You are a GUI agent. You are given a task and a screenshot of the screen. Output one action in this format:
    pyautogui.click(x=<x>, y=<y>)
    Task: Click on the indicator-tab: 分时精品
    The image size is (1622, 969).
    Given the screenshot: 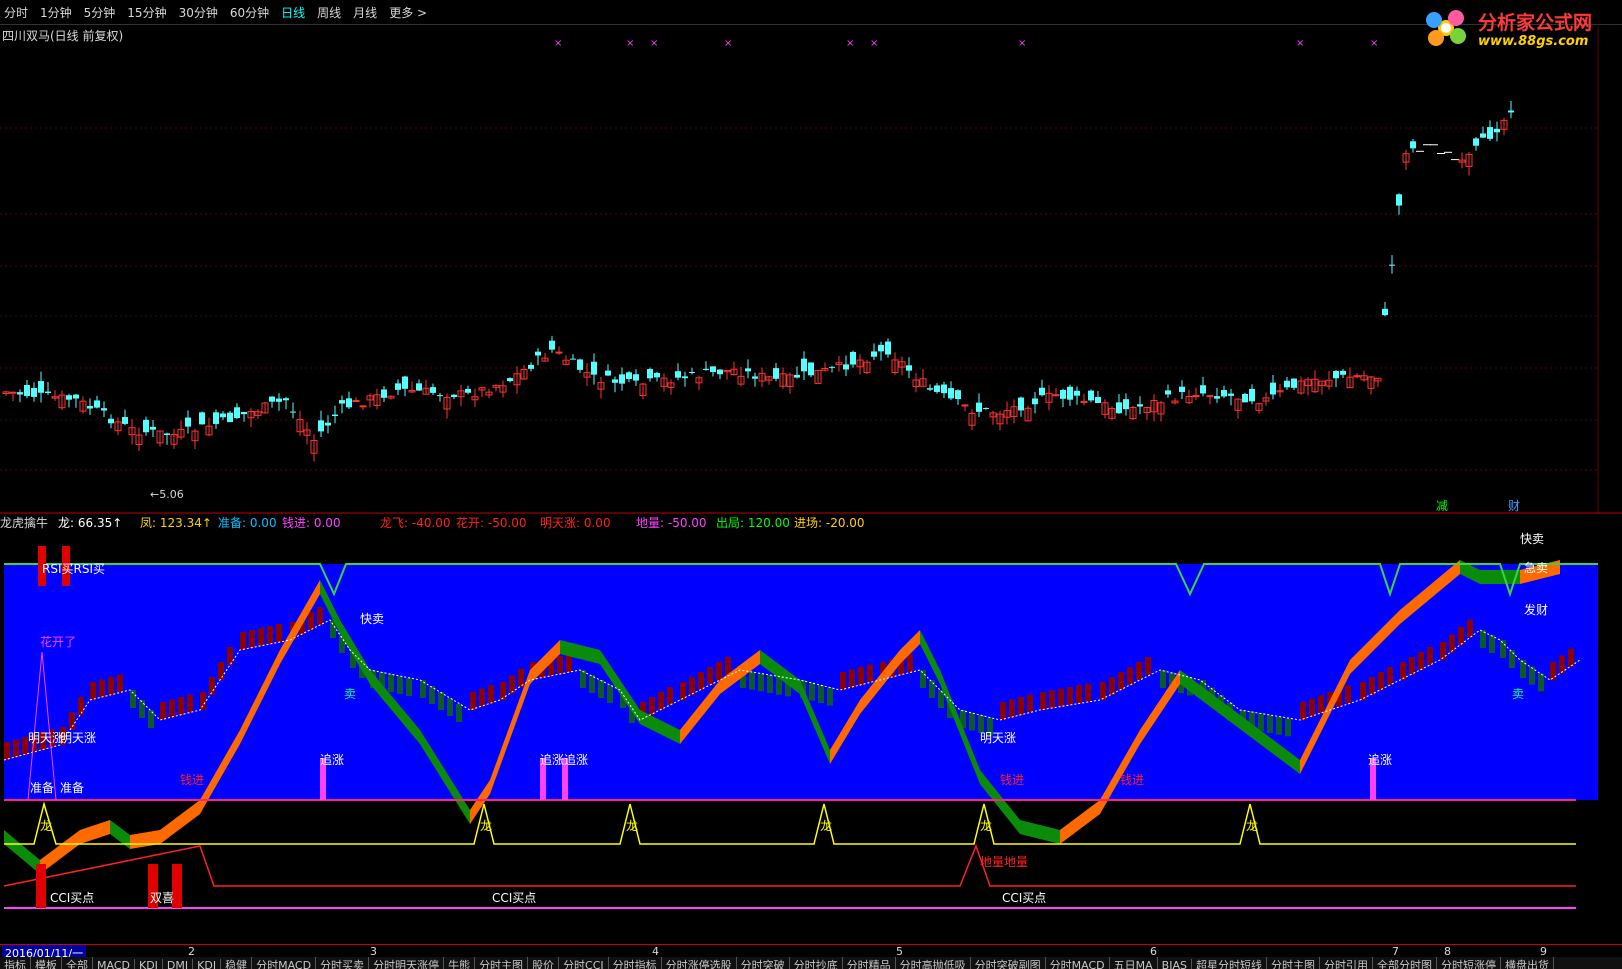 What is the action you would take?
    pyautogui.click(x=869, y=963)
    